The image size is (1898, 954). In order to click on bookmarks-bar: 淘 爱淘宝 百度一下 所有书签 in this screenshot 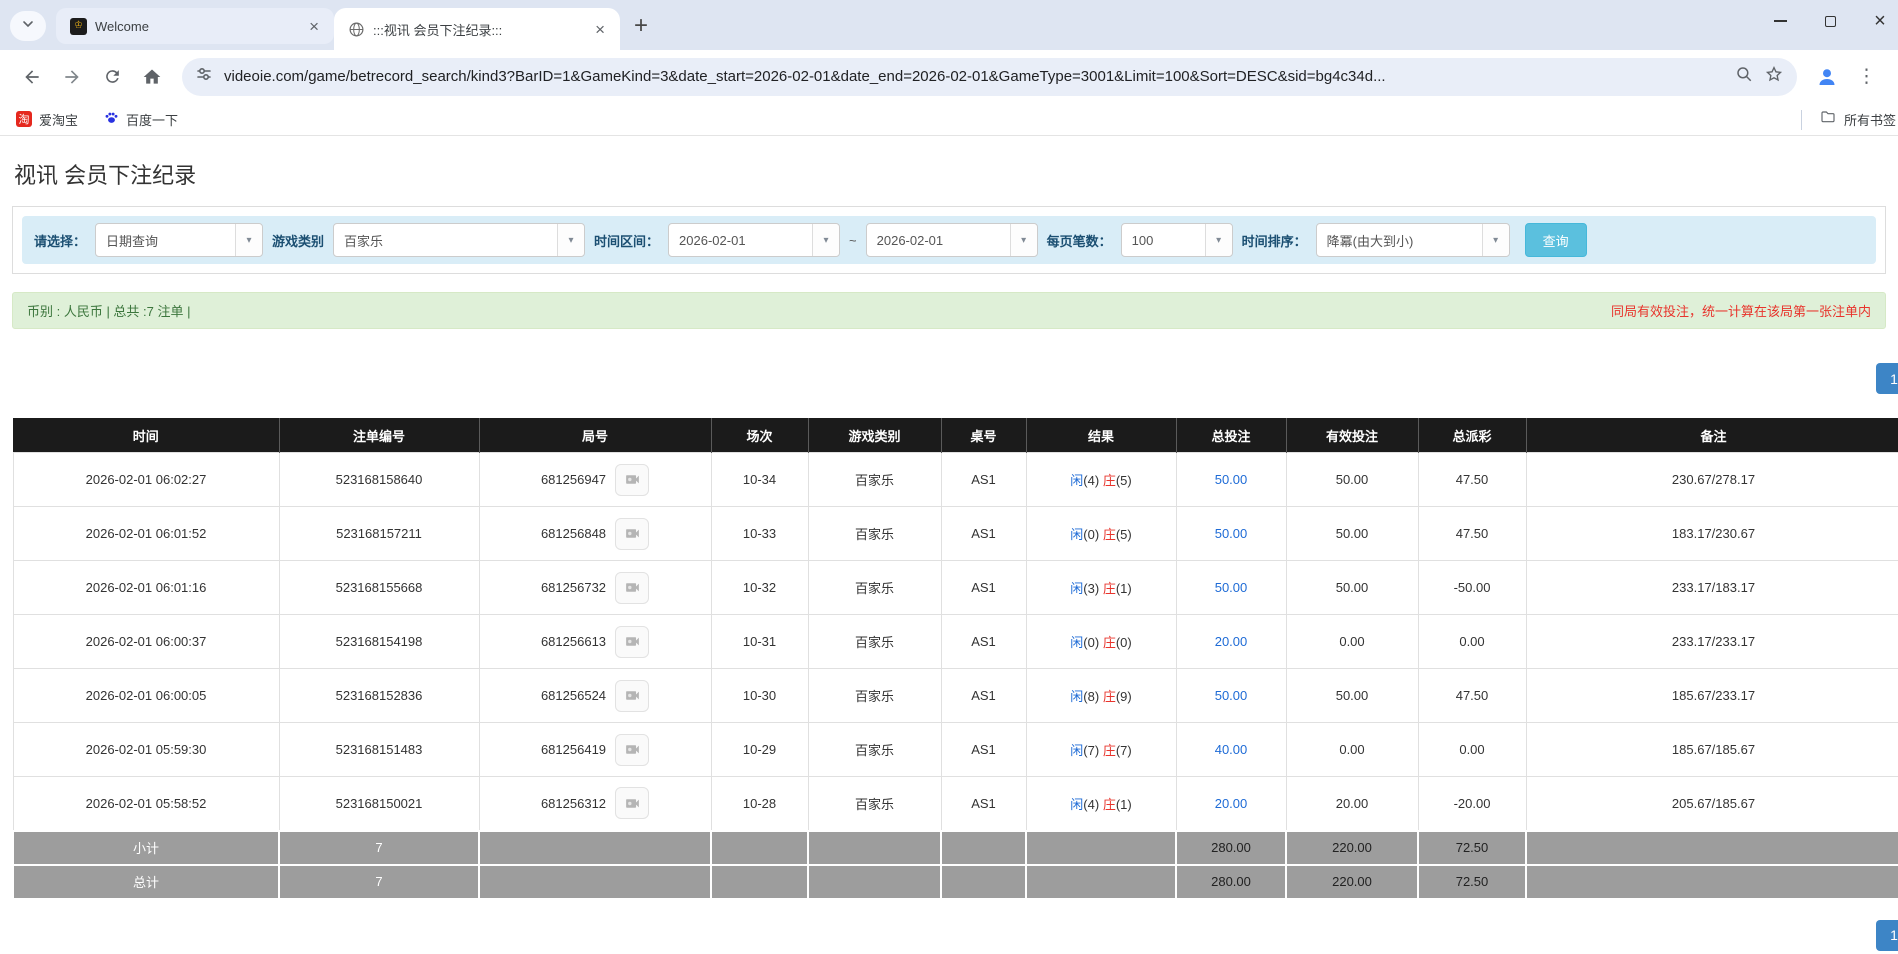, I will do `click(949, 119)`.